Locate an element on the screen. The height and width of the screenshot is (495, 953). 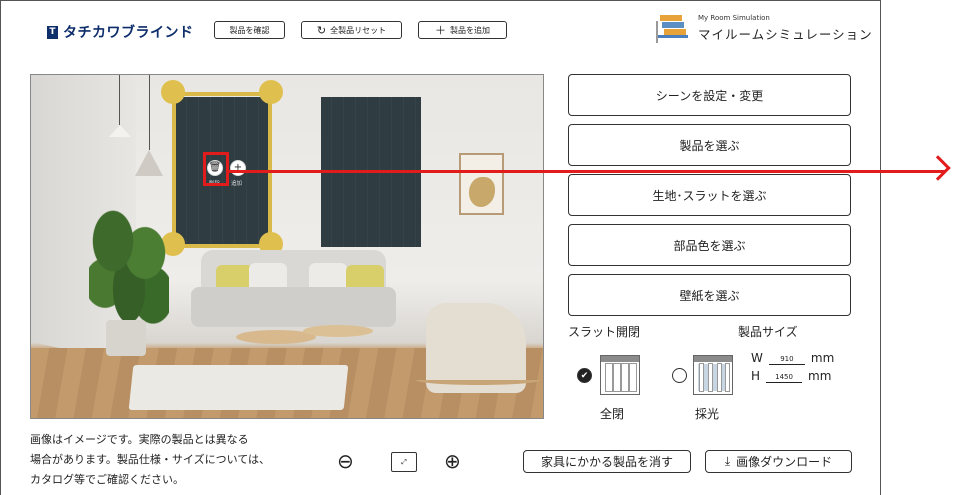
select-product-label: 製品を選ぶ is located at coordinates (709, 145).